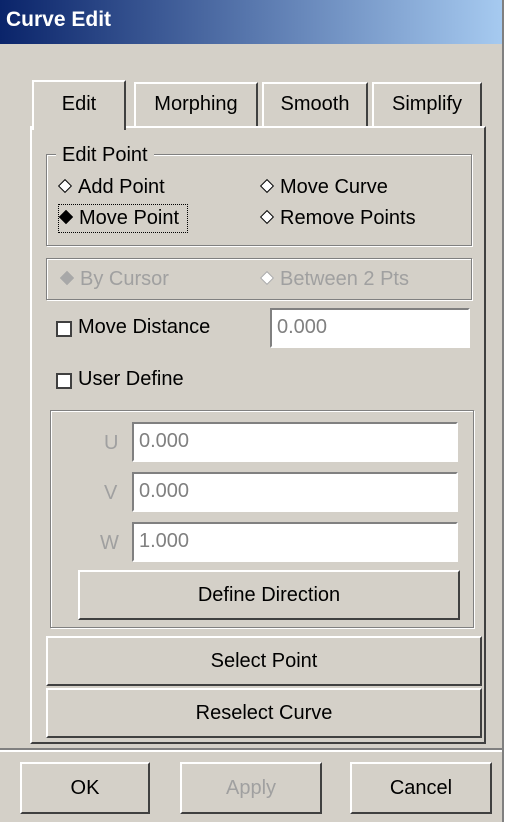 The height and width of the screenshot is (822, 508). What do you see at coordinates (121, 187) in the screenshot?
I see `radio-add-point-label: Add Point` at bounding box center [121, 187].